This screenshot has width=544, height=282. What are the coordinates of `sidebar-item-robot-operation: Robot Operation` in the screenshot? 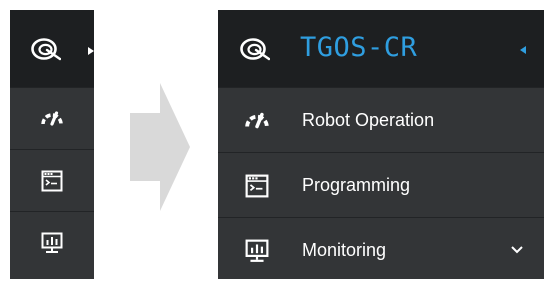 It's located at (381, 119).